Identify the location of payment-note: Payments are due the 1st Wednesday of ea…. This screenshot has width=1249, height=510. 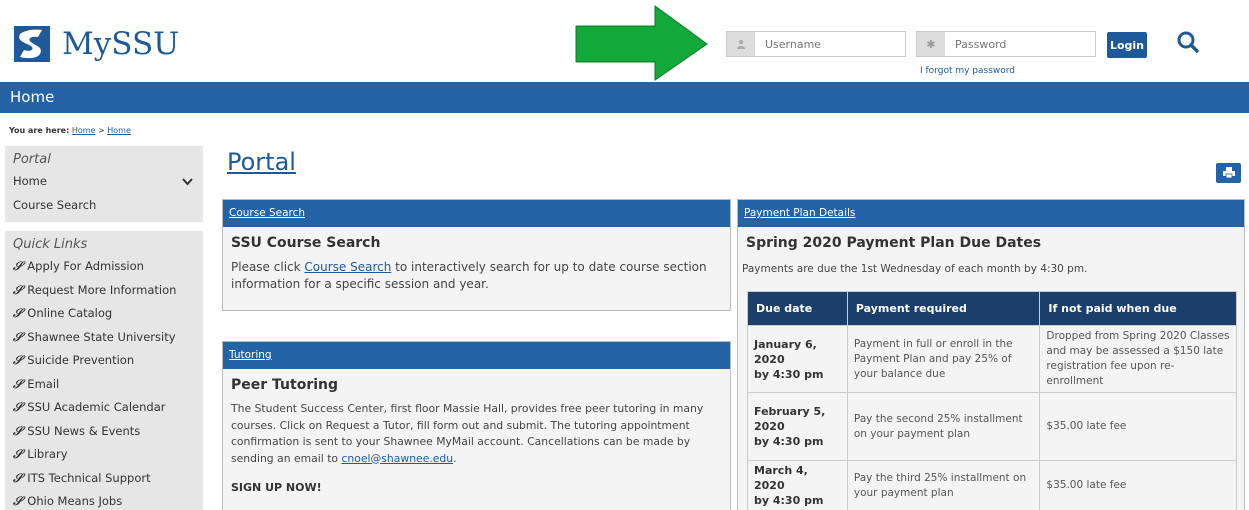
(915, 269).